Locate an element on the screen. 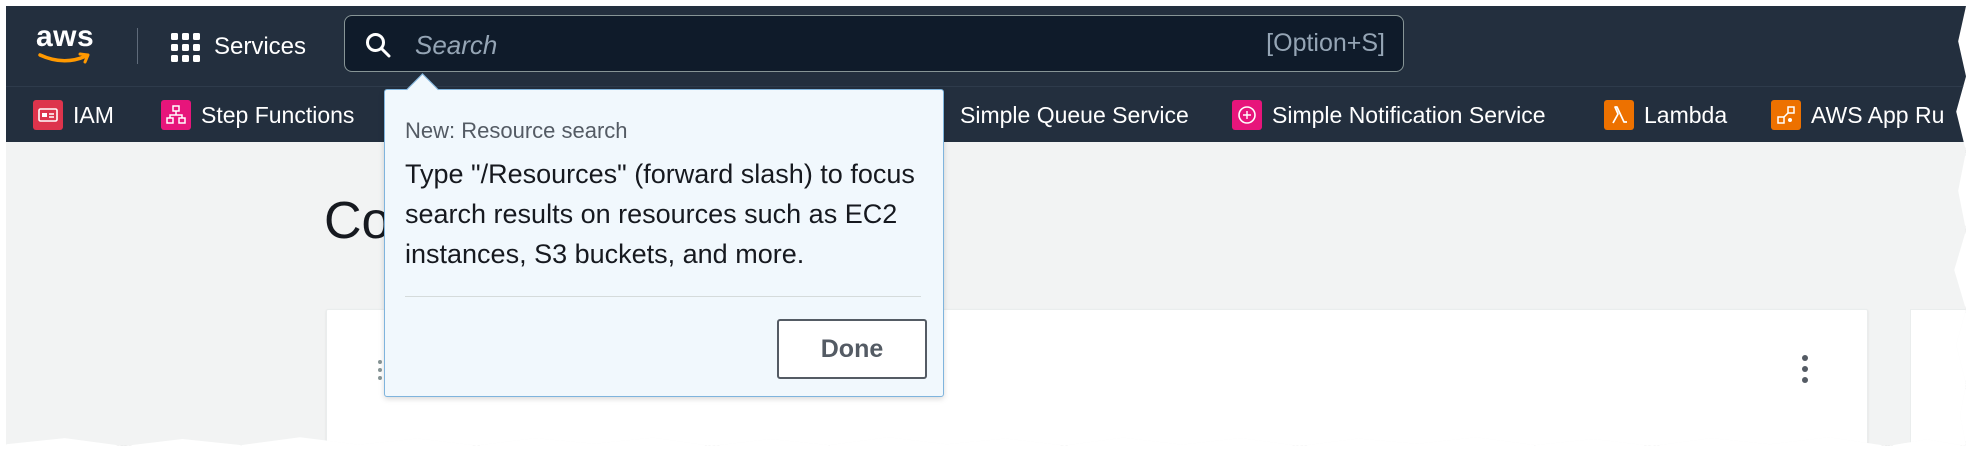 This screenshot has height=470, width=1984. grid-icon is located at coordinates (185, 47).